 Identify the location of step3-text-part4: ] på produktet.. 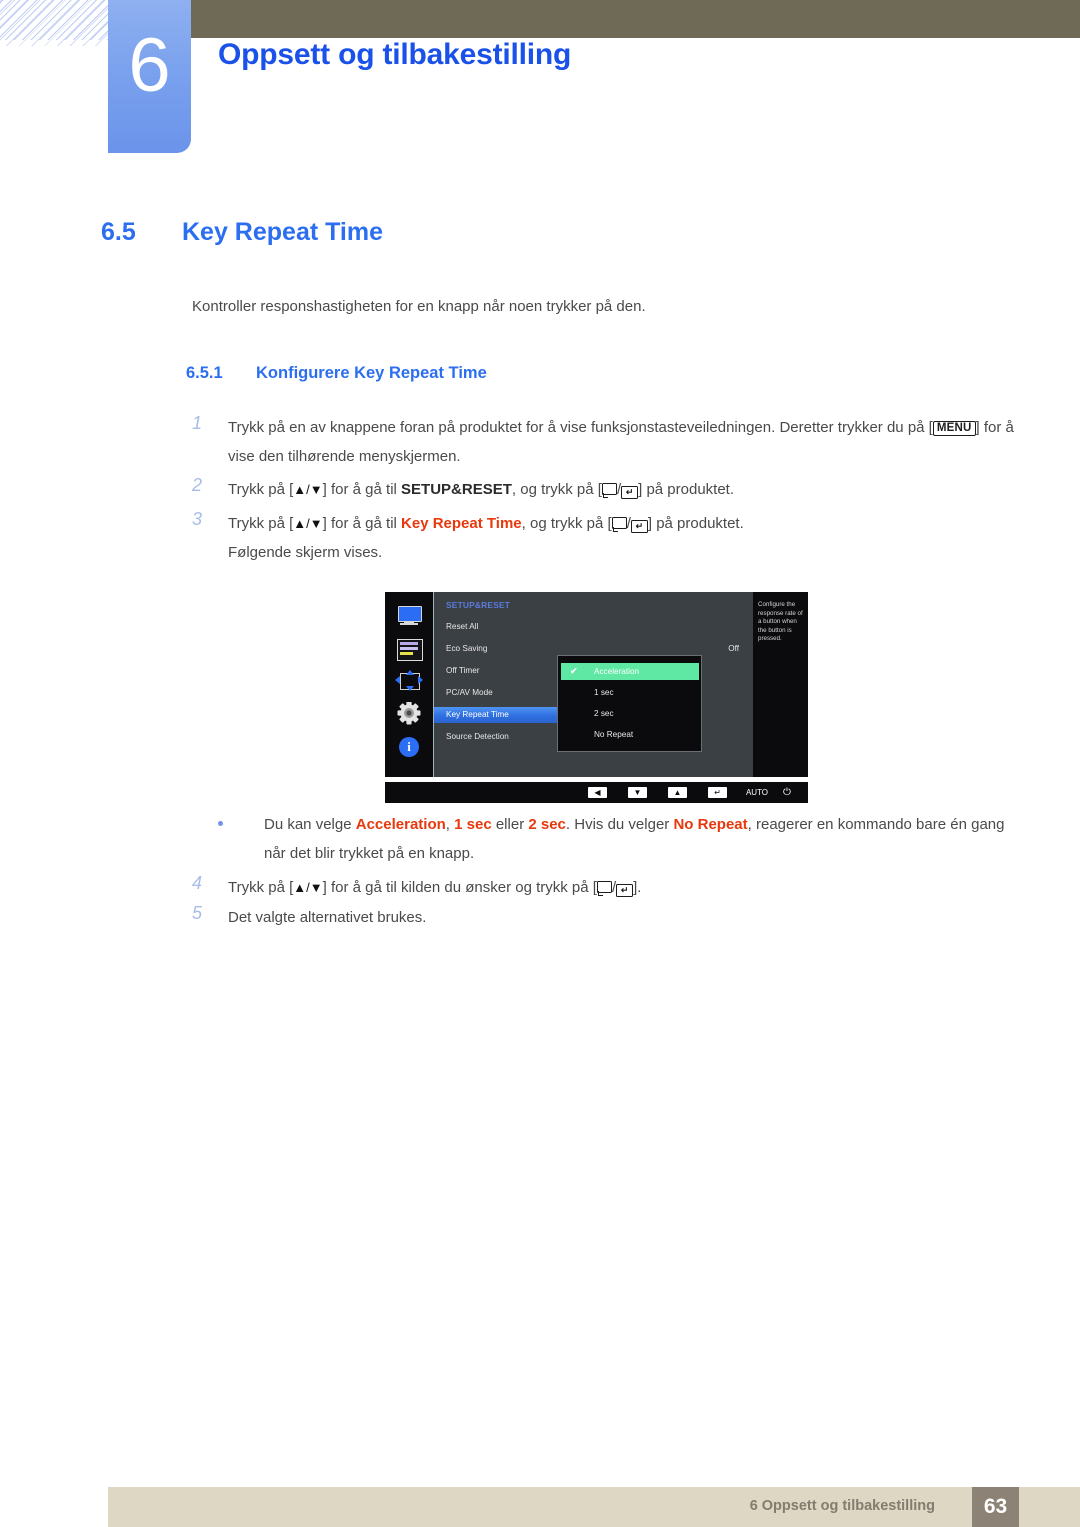
(695, 523).